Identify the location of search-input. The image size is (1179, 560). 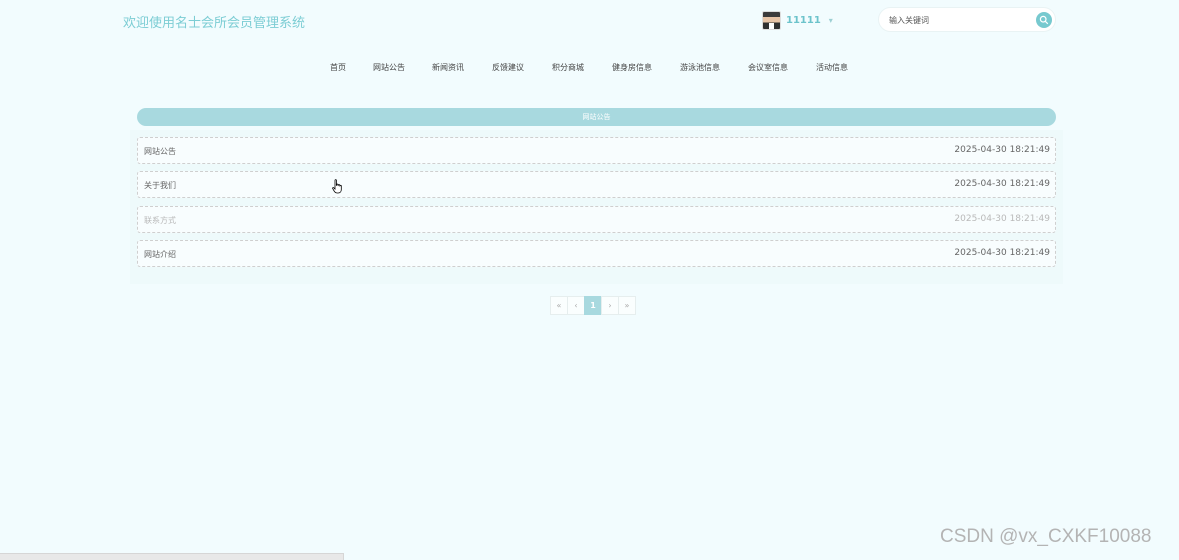
(959, 20).